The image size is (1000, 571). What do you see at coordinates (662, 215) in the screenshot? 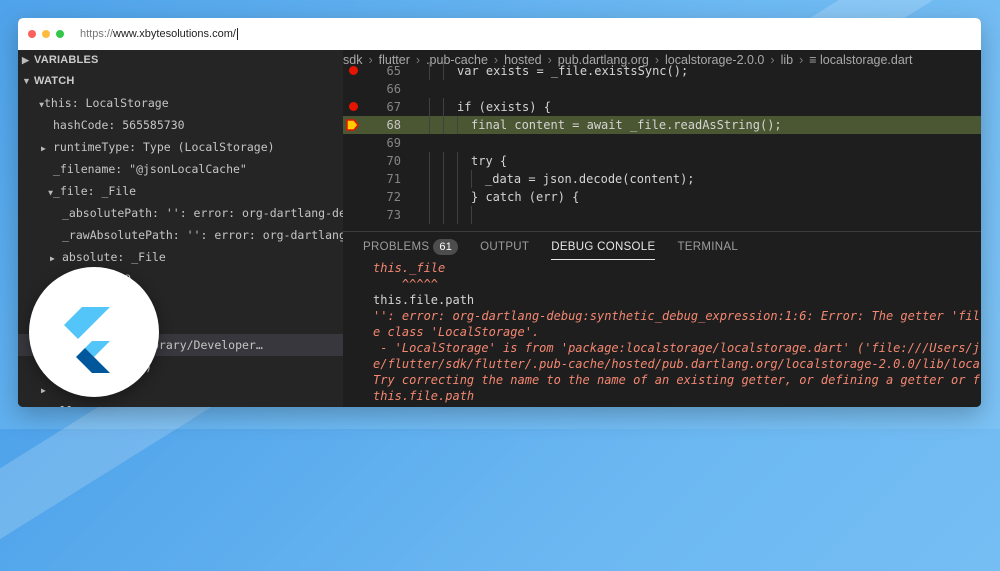
I see `code-line: 73` at bounding box center [662, 215].